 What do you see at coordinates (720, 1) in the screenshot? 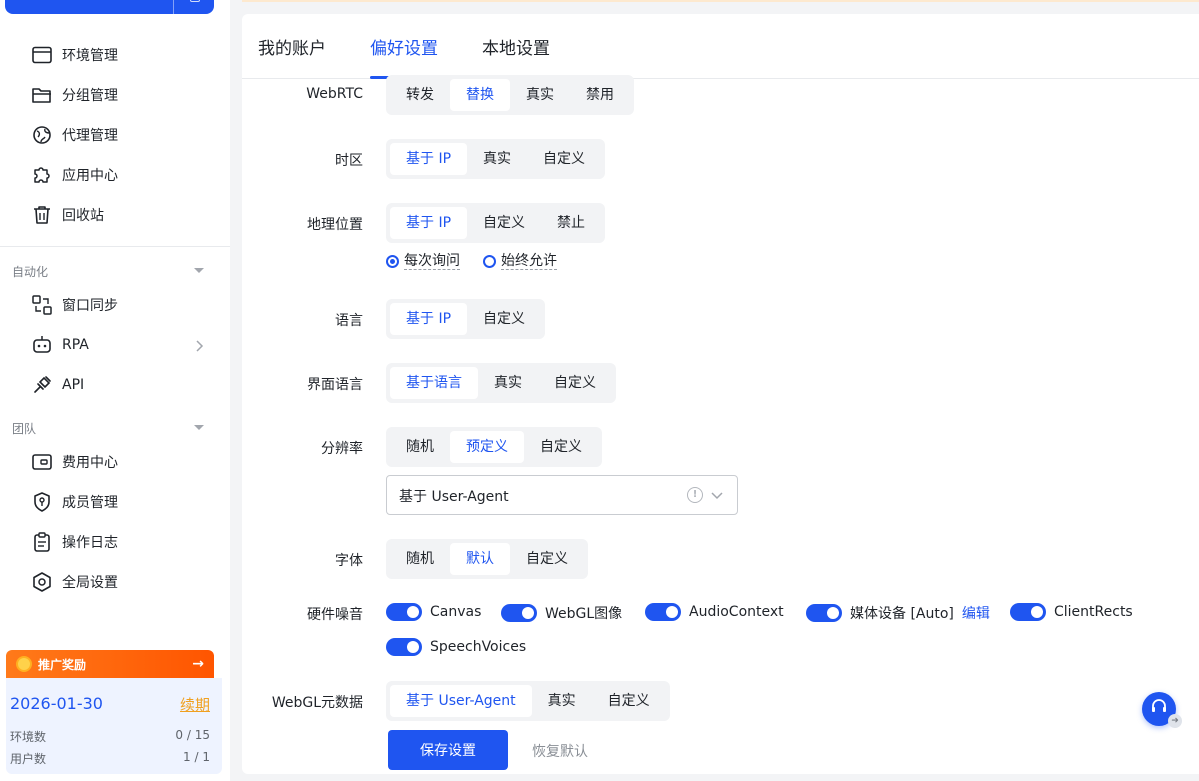
I see `notice-strip` at bounding box center [720, 1].